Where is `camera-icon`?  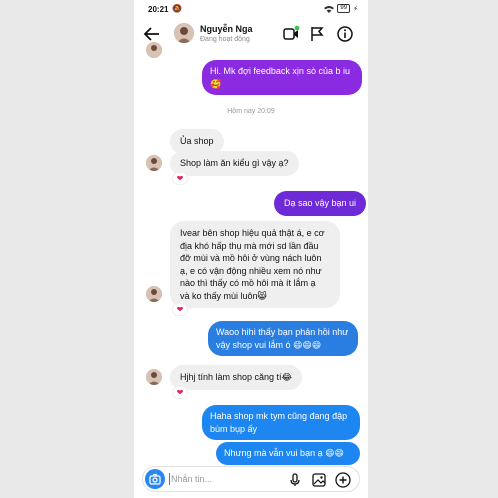 camera-icon is located at coordinates (155, 479).